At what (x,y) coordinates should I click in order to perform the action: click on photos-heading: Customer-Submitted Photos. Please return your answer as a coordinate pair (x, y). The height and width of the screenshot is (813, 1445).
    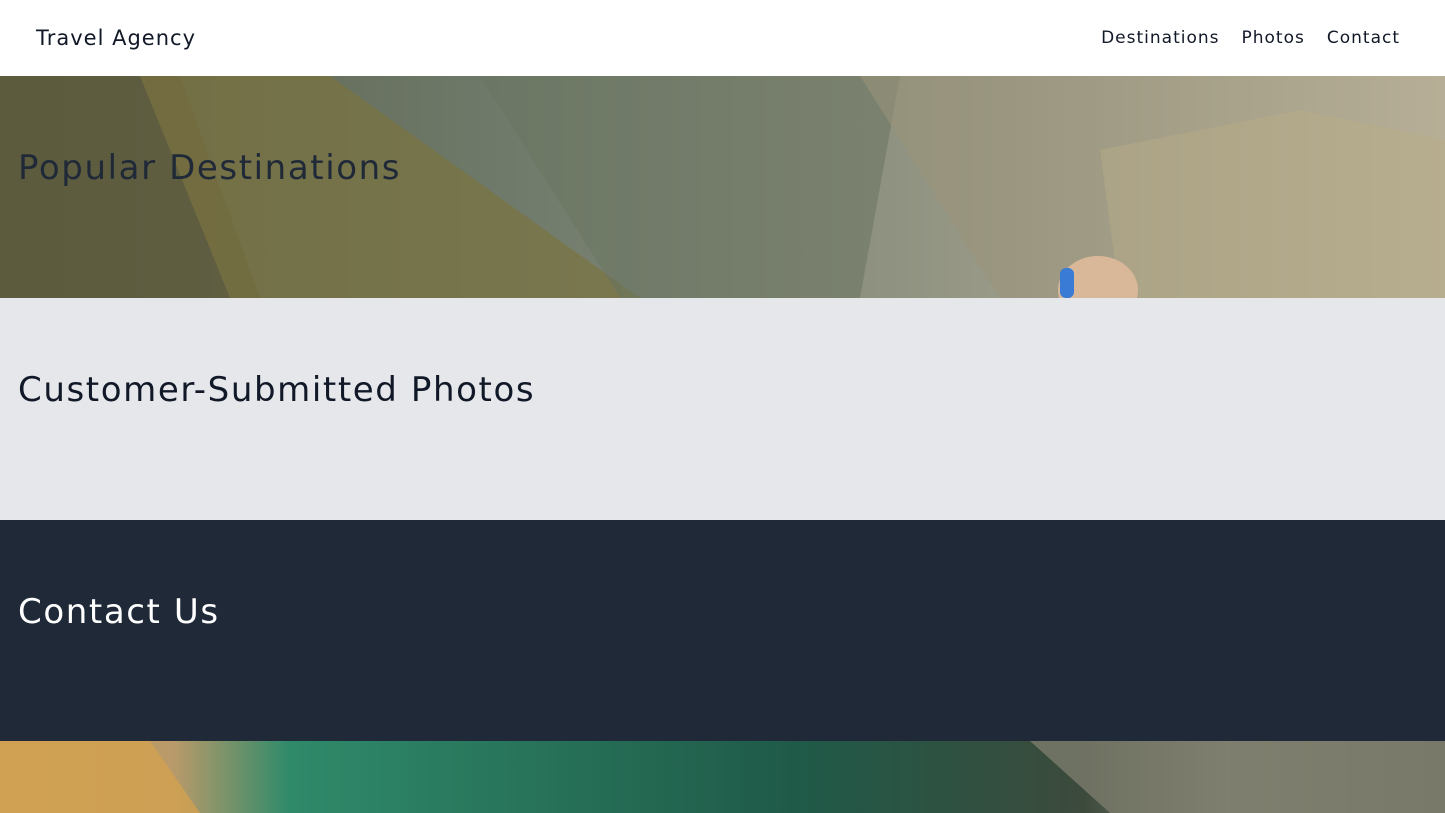
    Looking at the image, I should click on (277, 390).